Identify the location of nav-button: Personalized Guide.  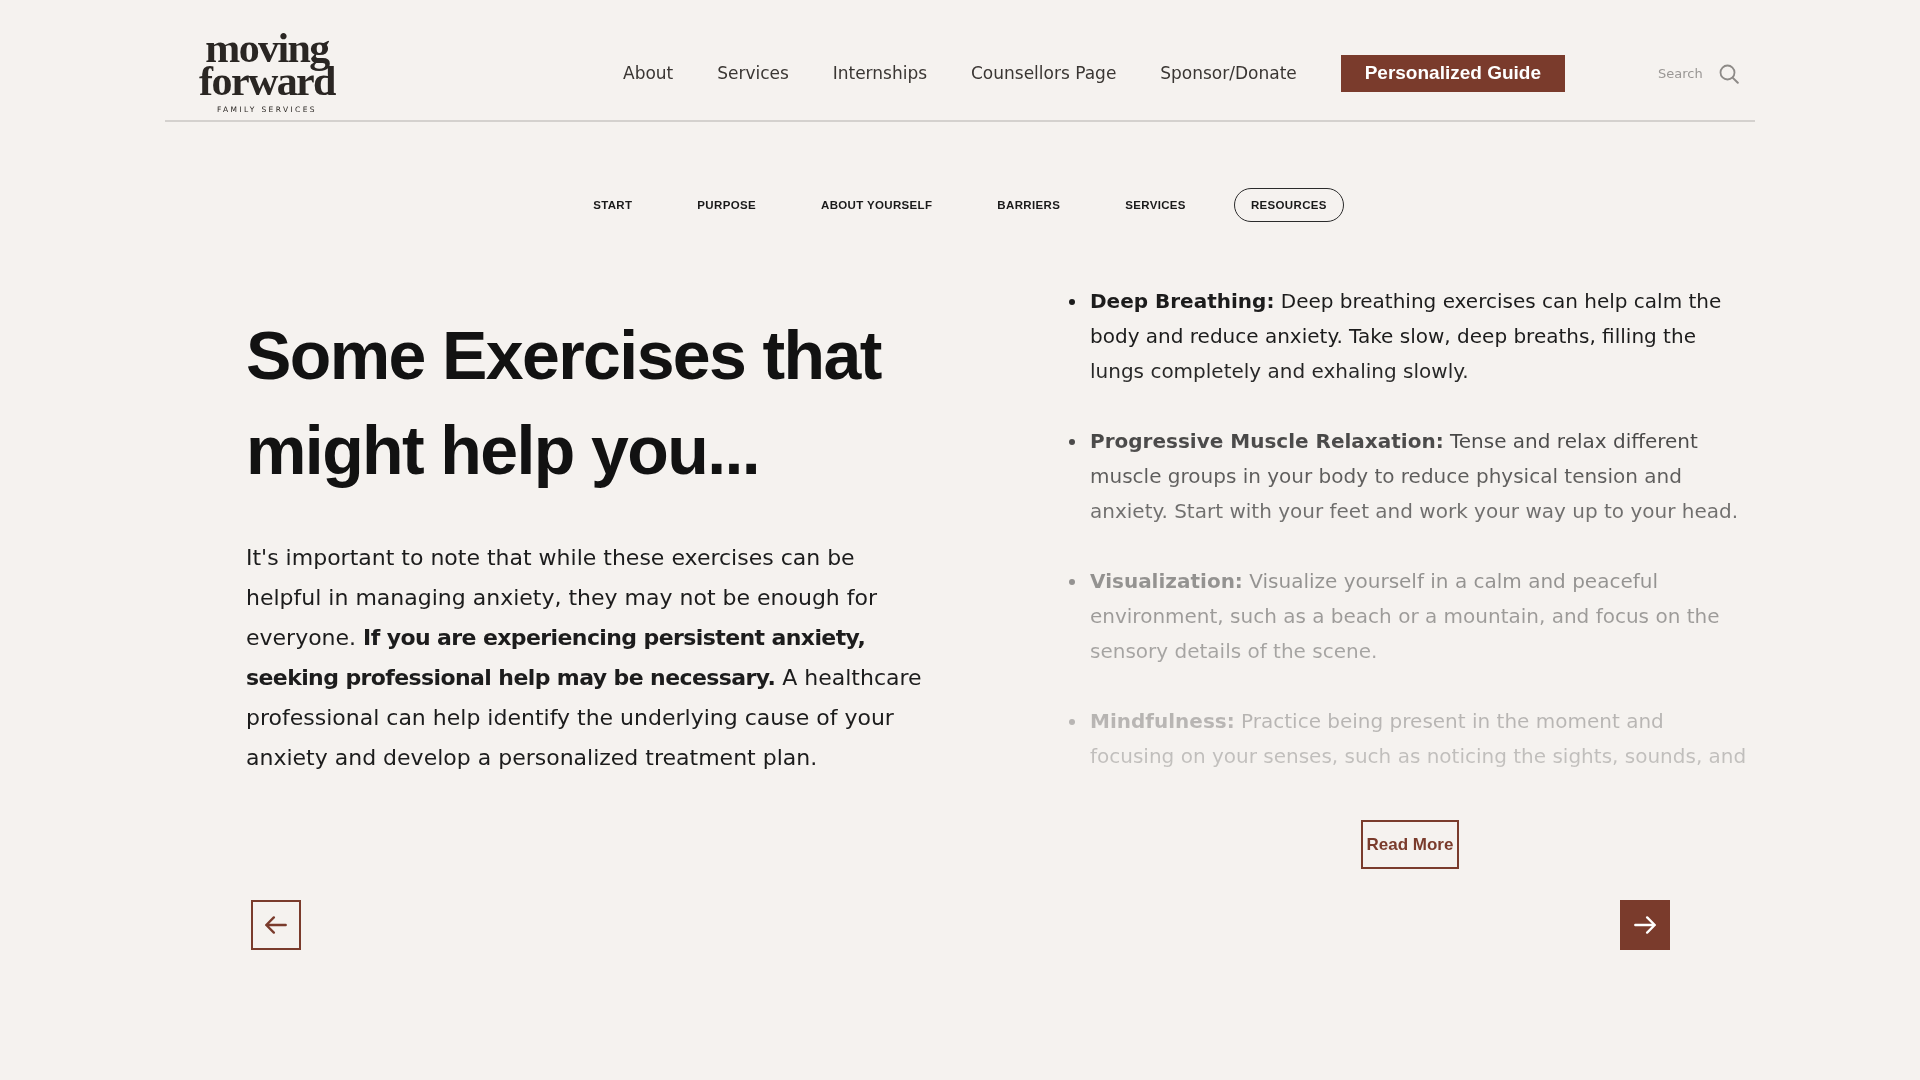
(1452, 73).